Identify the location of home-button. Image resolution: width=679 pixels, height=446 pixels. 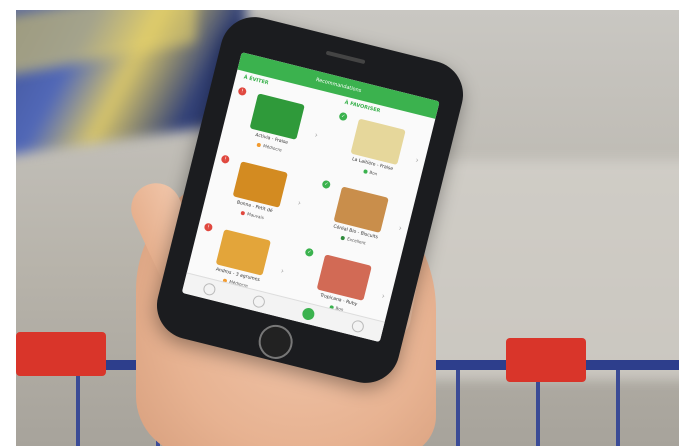
(276, 342).